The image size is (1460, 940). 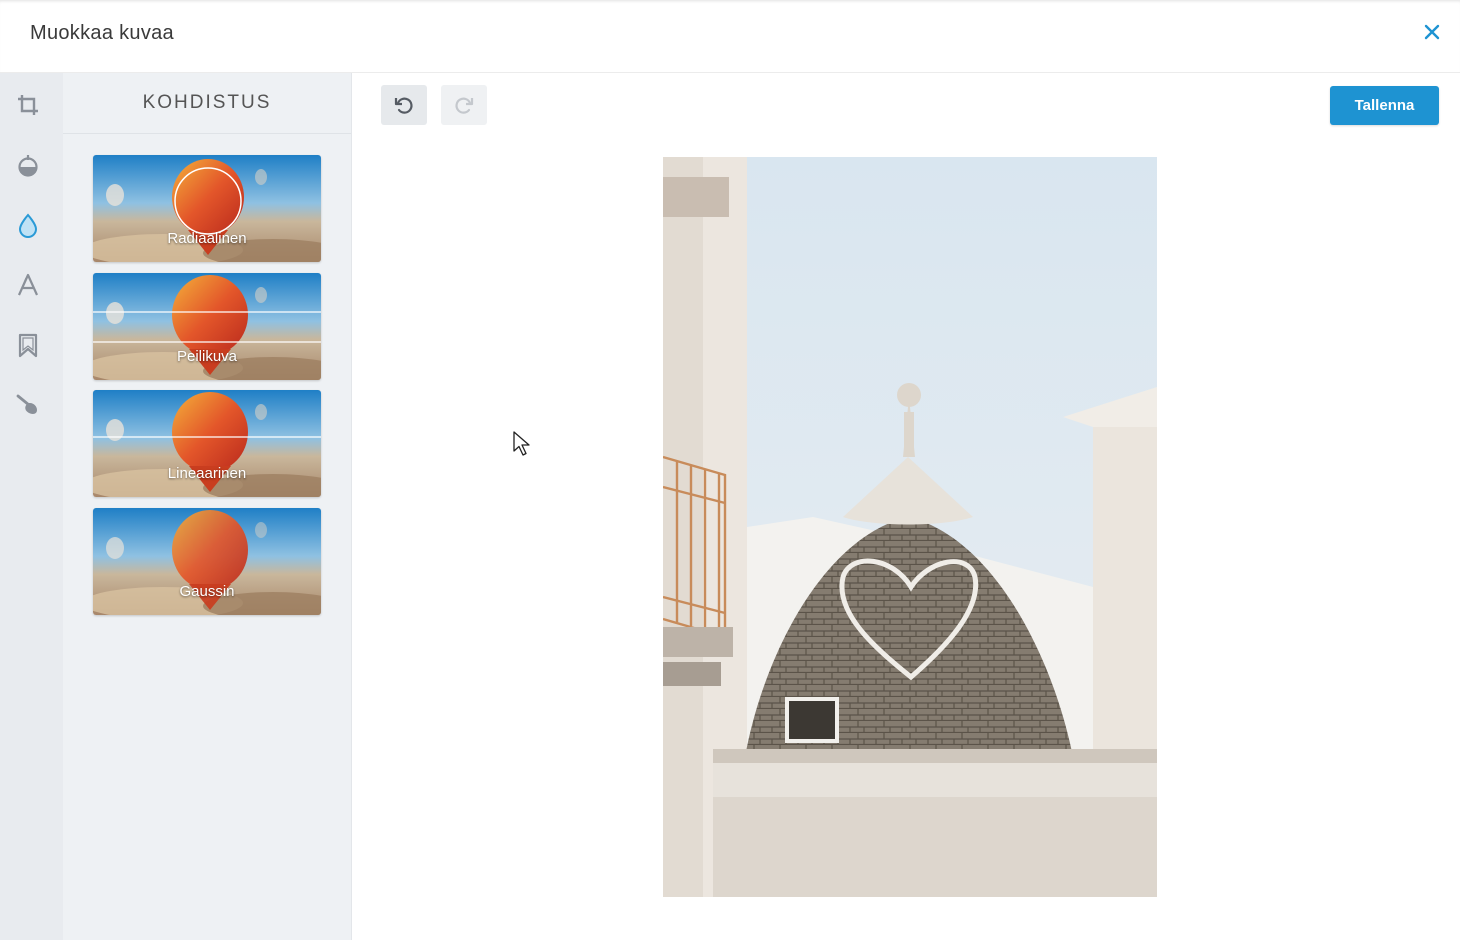 What do you see at coordinates (31, 506) in the screenshot?
I see `tool-rail` at bounding box center [31, 506].